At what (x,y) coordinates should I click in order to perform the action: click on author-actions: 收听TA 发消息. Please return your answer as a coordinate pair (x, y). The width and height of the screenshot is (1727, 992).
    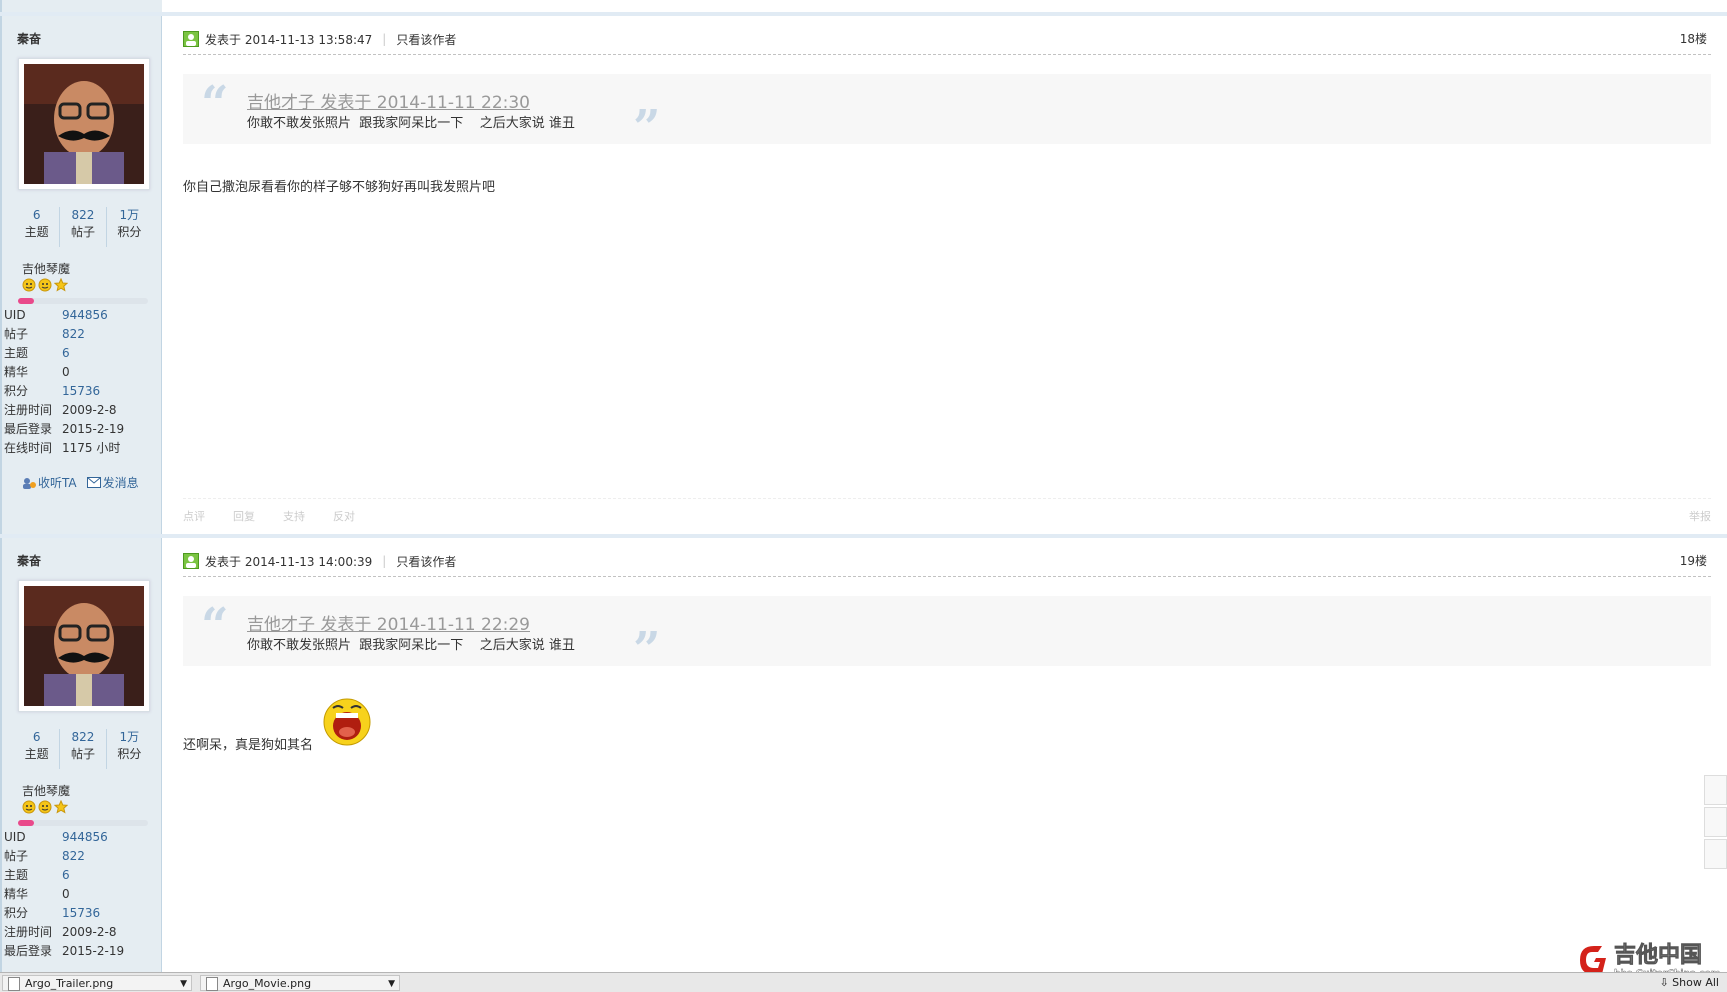
    Looking at the image, I should click on (80, 482).